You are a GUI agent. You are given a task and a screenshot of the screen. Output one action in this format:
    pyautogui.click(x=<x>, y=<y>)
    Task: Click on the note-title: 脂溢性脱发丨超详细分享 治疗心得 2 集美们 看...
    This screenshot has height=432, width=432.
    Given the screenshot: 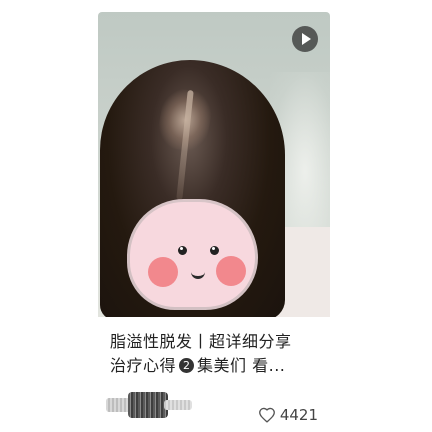 What is the action you would take?
    pyautogui.click(x=217, y=354)
    